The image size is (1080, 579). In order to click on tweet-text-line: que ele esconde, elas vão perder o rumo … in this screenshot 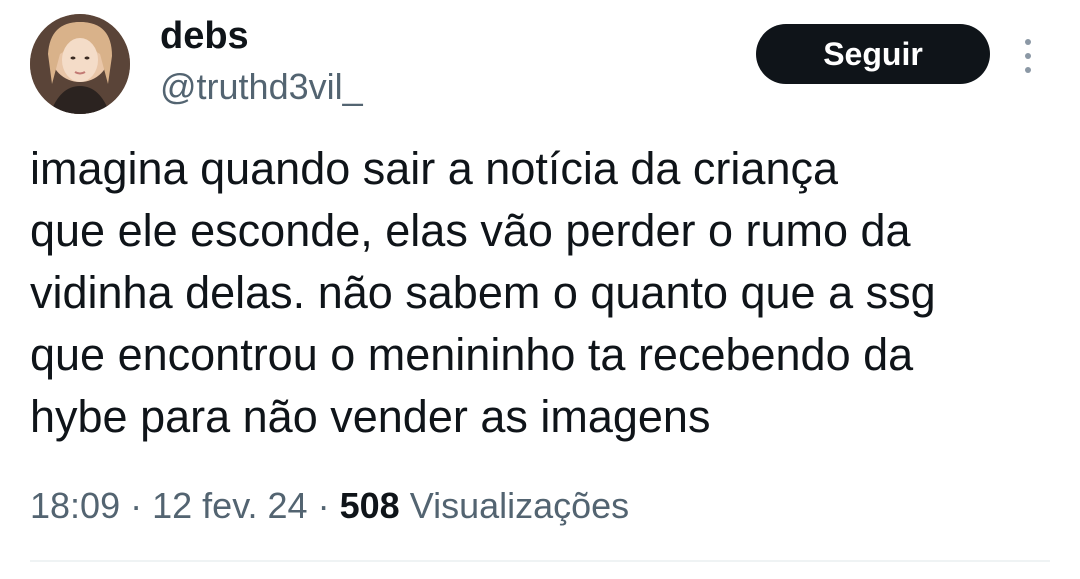, I will do `click(470, 230)`.